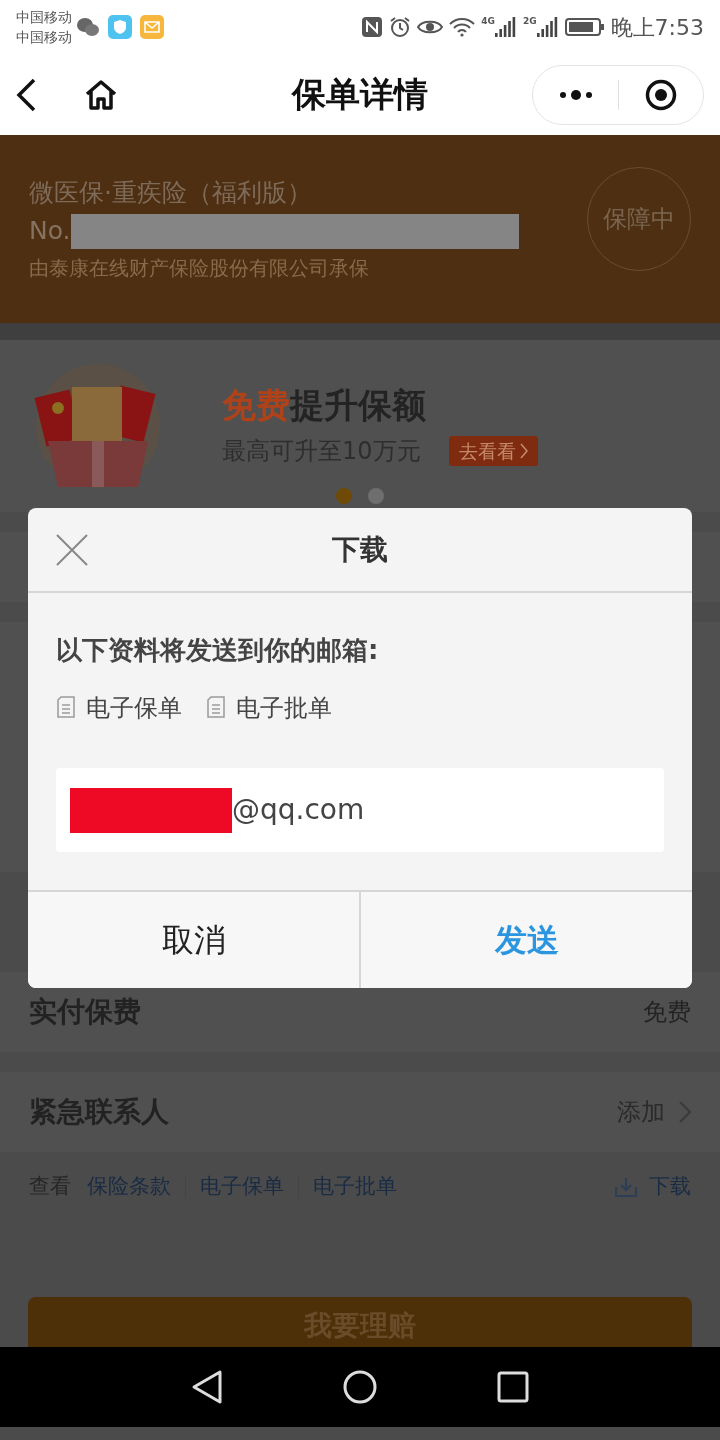 Image resolution: width=720 pixels, height=1440 pixels. What do you see at coordinates (661, 94) in the screenshot?
I see `target-icon` at bounding box center [661, 94].